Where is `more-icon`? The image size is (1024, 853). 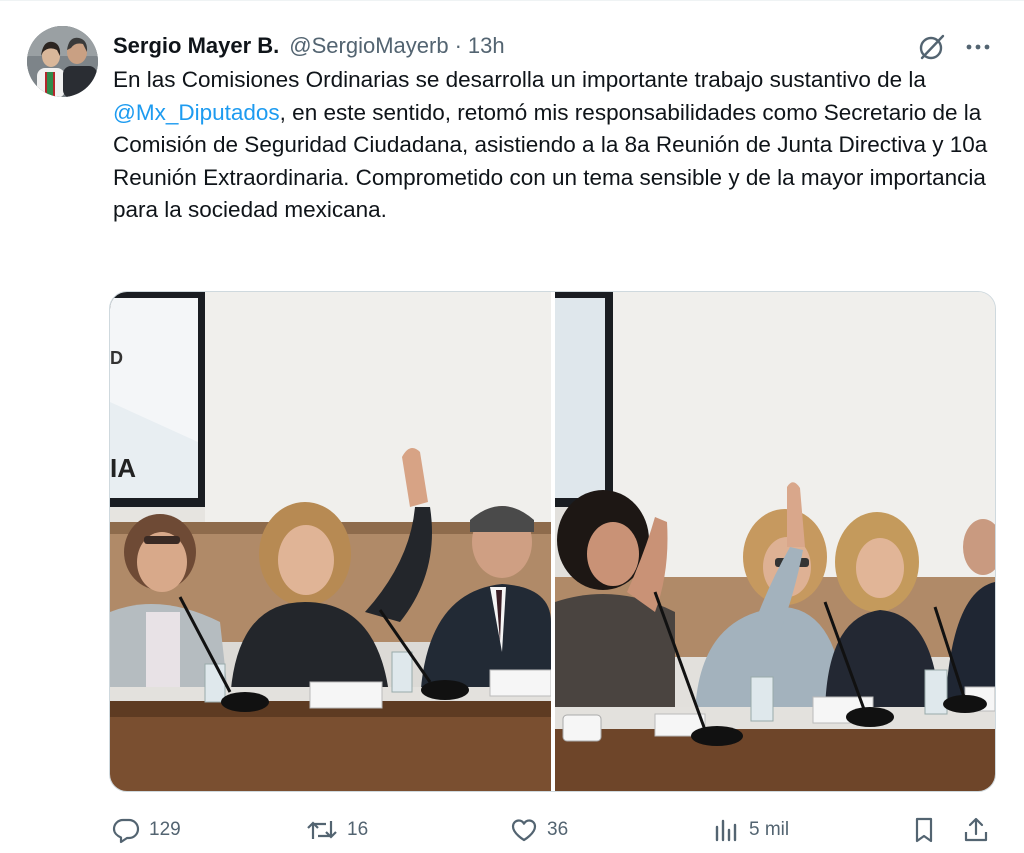
more-icon is located at coordinates (978, 47).